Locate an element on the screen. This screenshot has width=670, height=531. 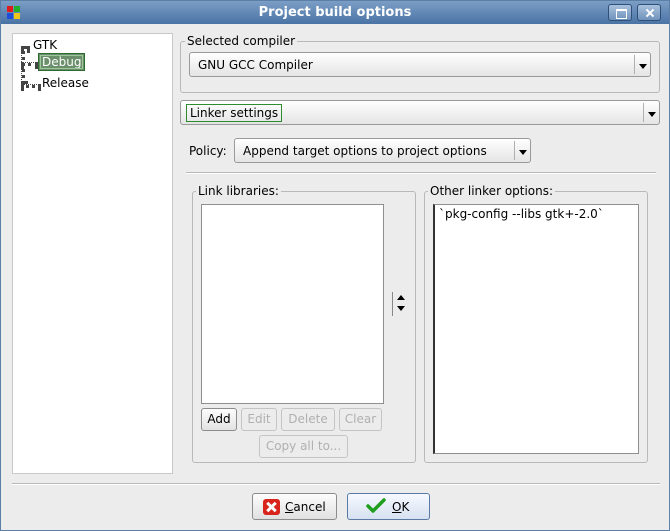
settings-category-select: Linker settings is located at coordinates (420, 112).